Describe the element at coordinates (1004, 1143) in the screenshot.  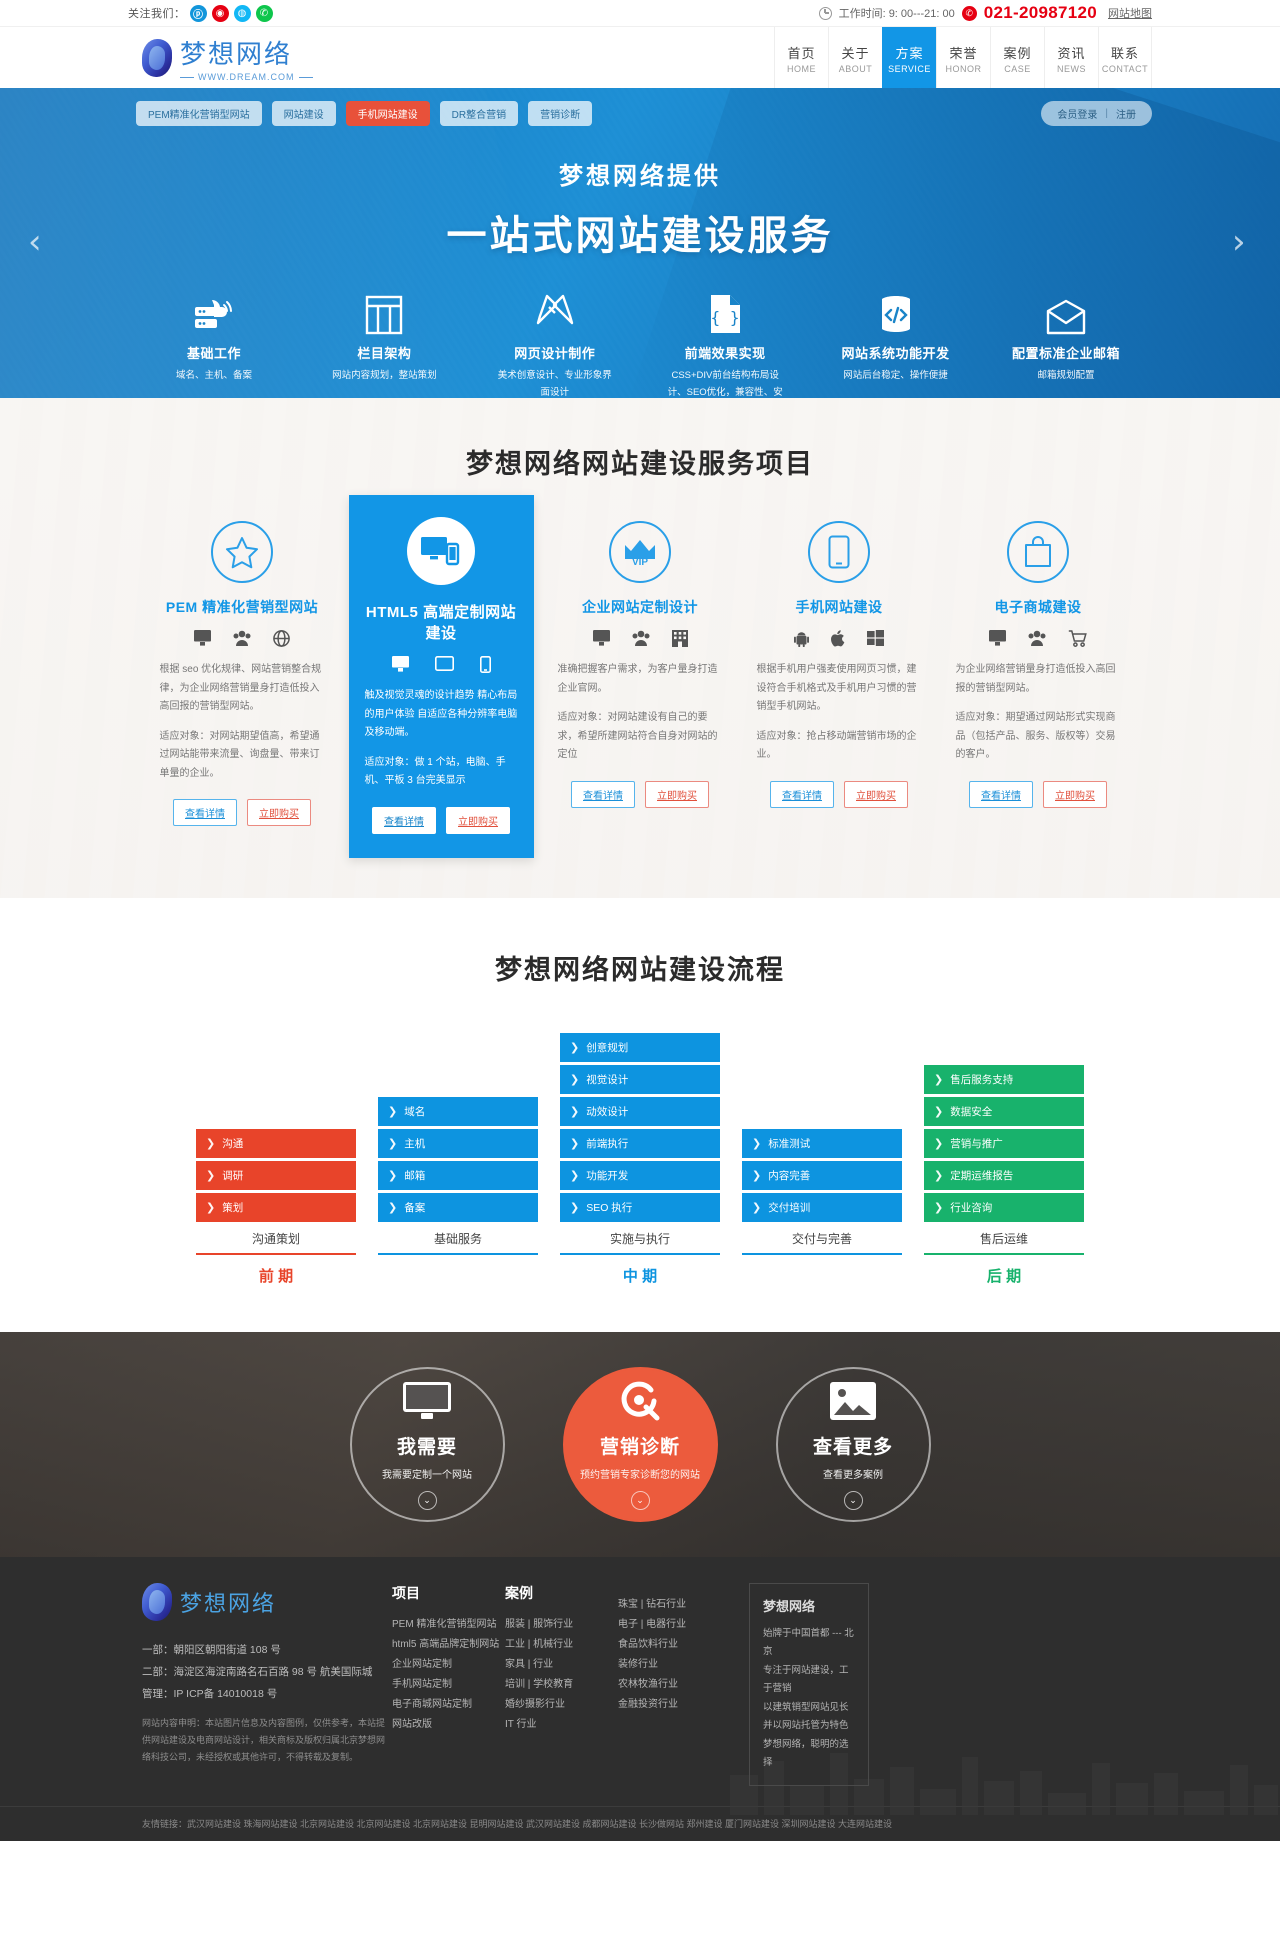
I see `process-chip: ❯ 营销与推广` at that location.